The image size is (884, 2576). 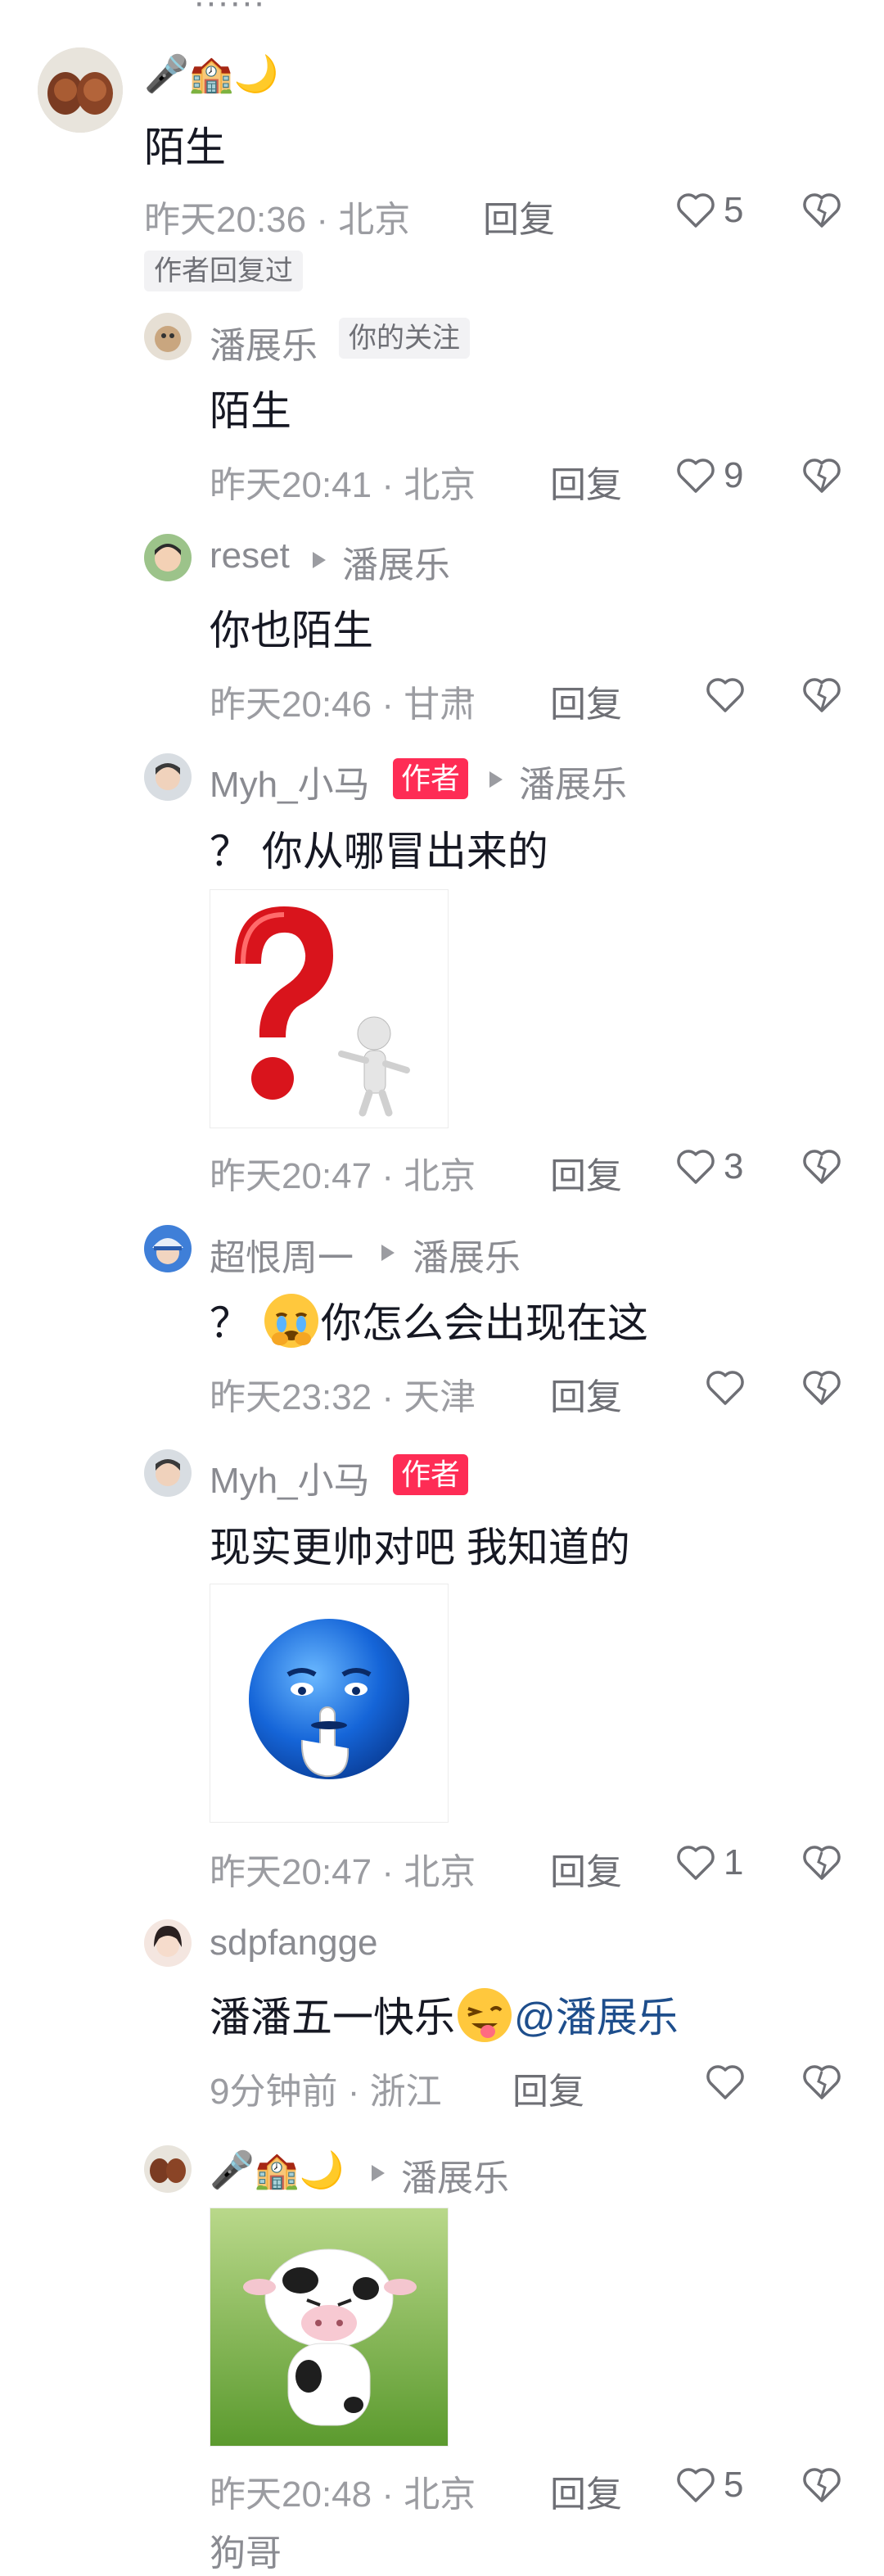 What do you see at coordinates (343, 1397) in the screenshot?
I see `comment-time-location: 昨天23:32 · 天津` at bounding box center [343, 1397].